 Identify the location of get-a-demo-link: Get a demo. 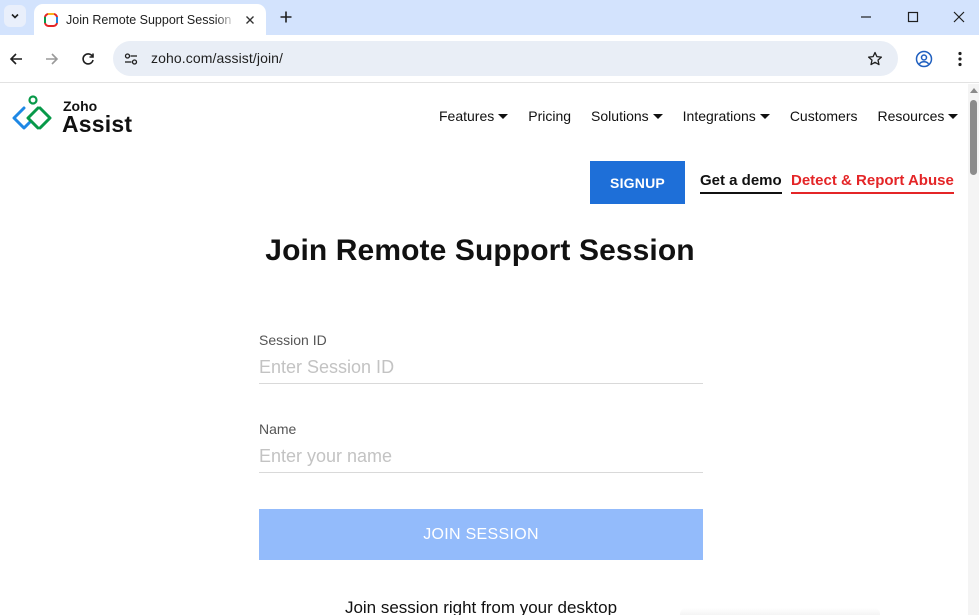
(741, 183).